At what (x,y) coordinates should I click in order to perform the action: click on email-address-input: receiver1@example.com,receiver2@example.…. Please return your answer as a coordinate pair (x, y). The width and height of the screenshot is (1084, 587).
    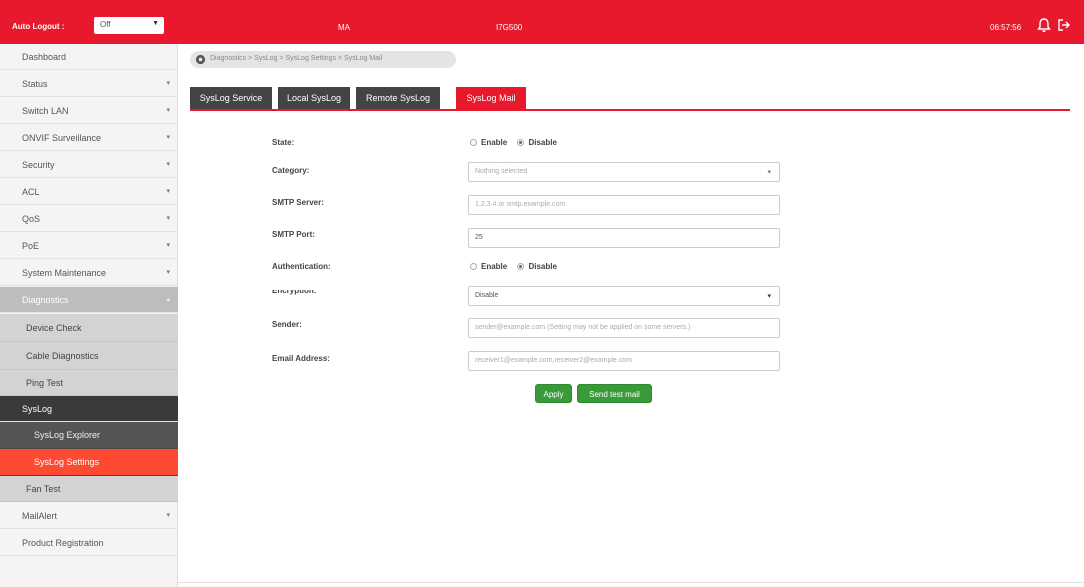
    Looking at the image, I should click on (624, 361).